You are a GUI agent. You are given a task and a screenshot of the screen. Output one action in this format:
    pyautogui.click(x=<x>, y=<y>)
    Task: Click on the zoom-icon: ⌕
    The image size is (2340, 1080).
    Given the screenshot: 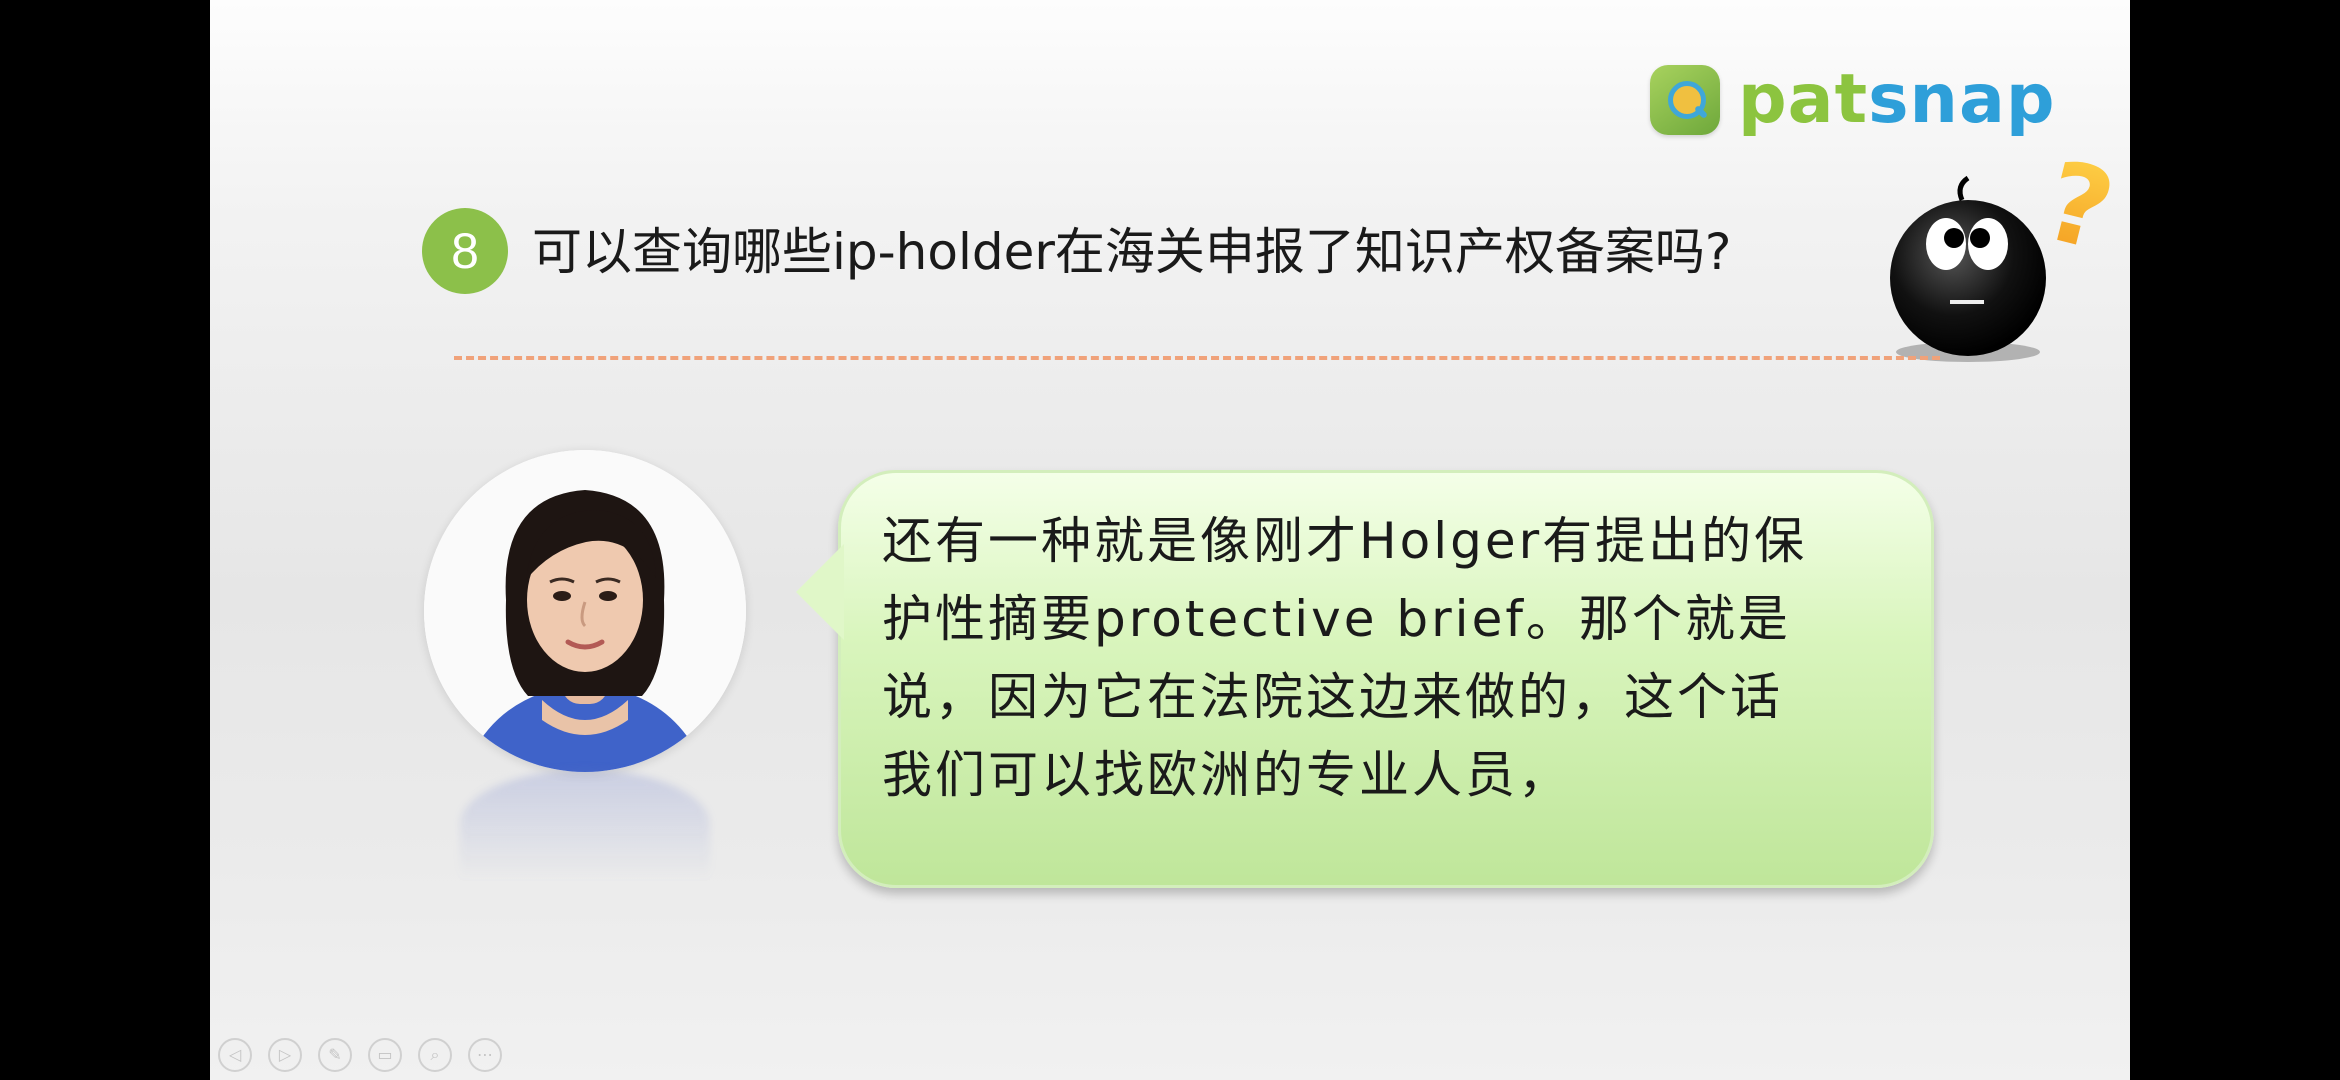 What is the action you would take?
    pyautogui.click(x=435, y=1055)
    